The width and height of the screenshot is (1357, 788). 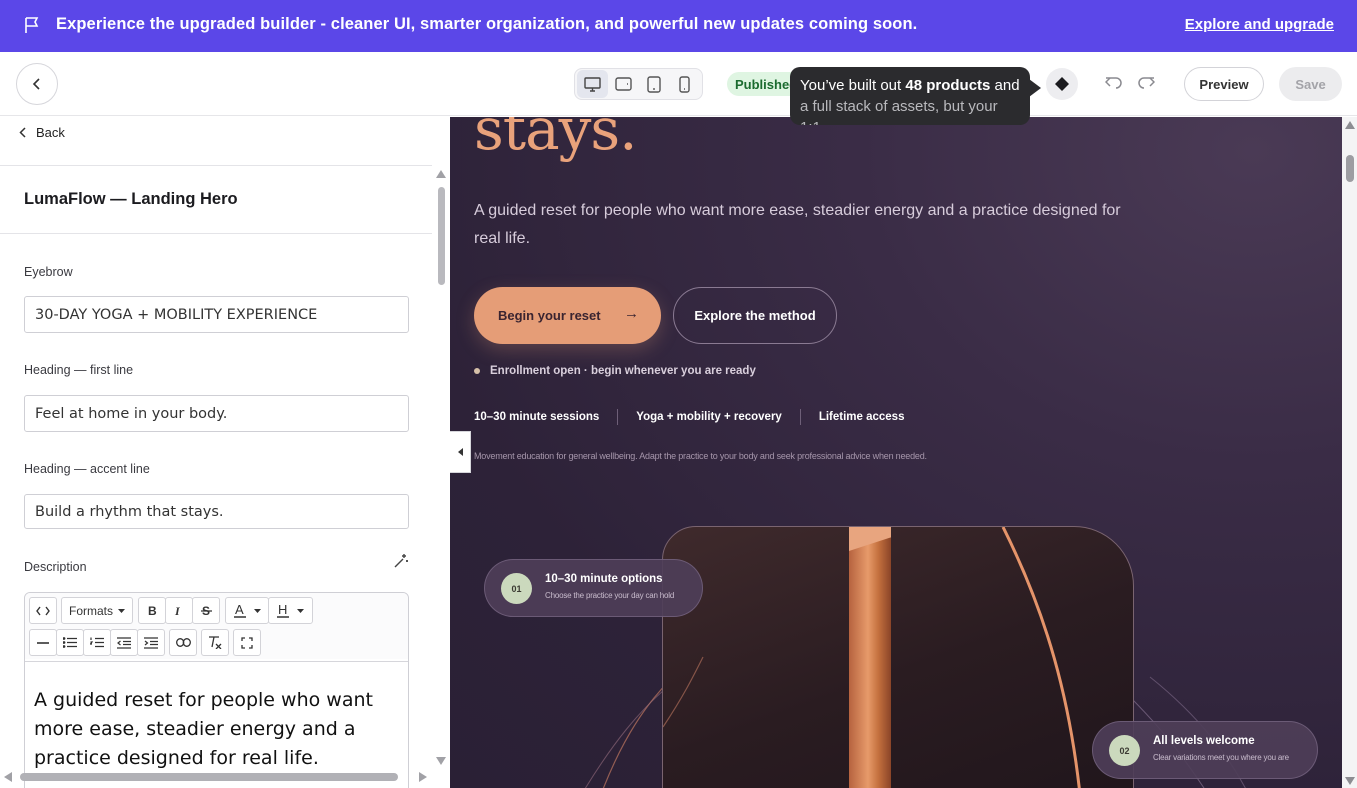 I want to click on bold-icon: B, so click(x=152, y=610).